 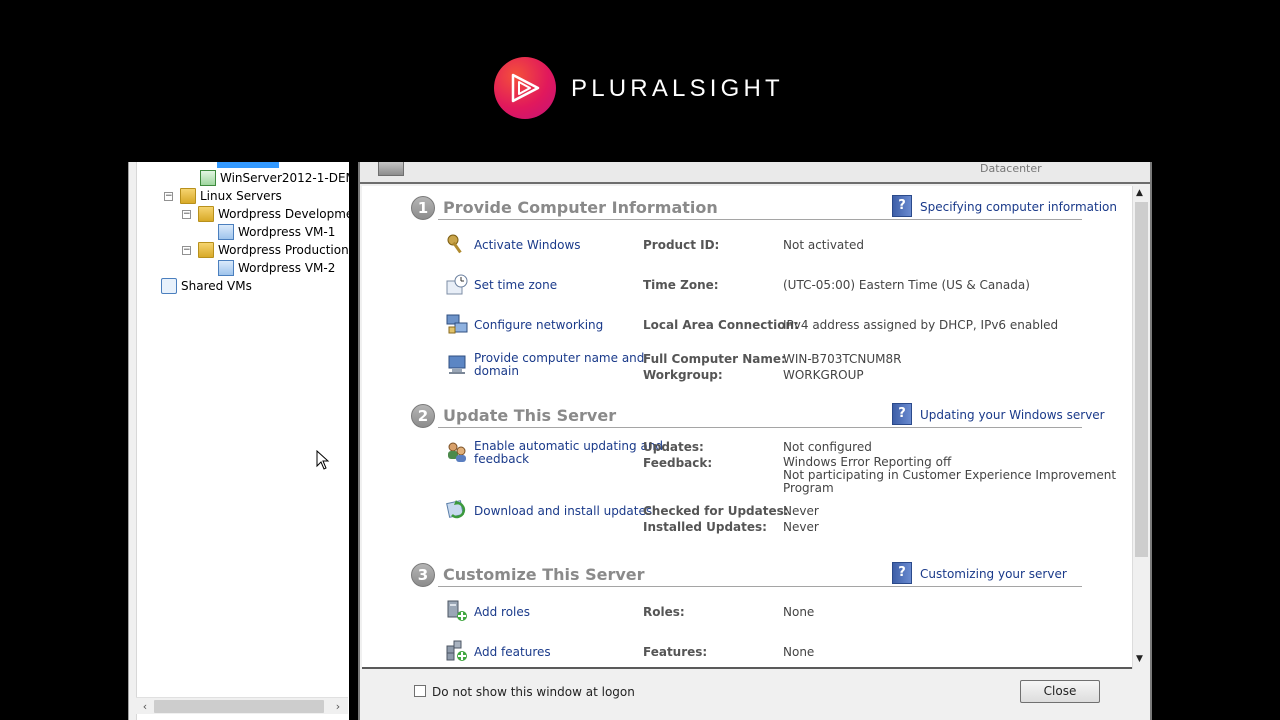 I want to click on update-icon, so click(x=456, y=509).